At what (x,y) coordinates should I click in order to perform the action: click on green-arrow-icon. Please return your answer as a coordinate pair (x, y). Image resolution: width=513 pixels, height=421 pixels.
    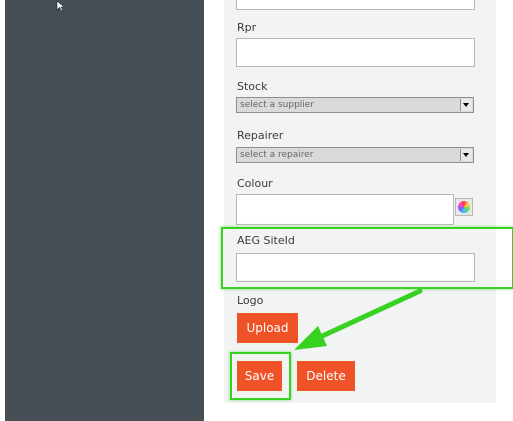
    Looking at the image, I should click on (358, 319).